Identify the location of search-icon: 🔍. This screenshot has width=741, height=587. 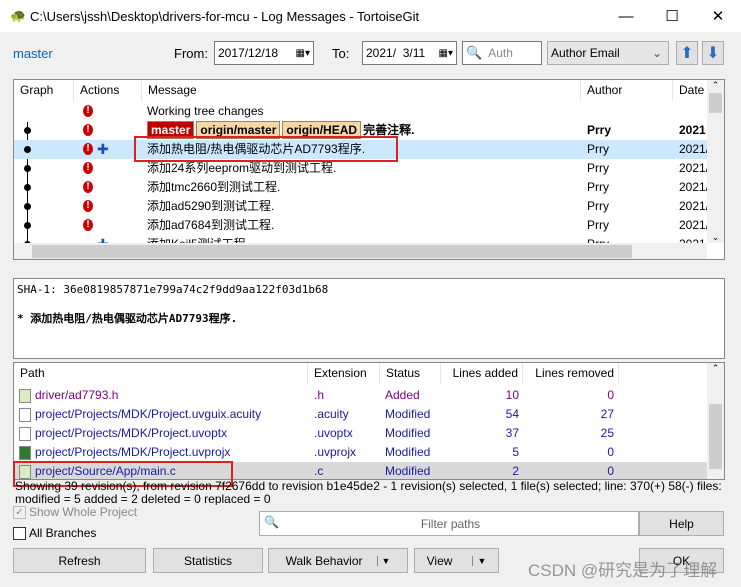
(271, 522).